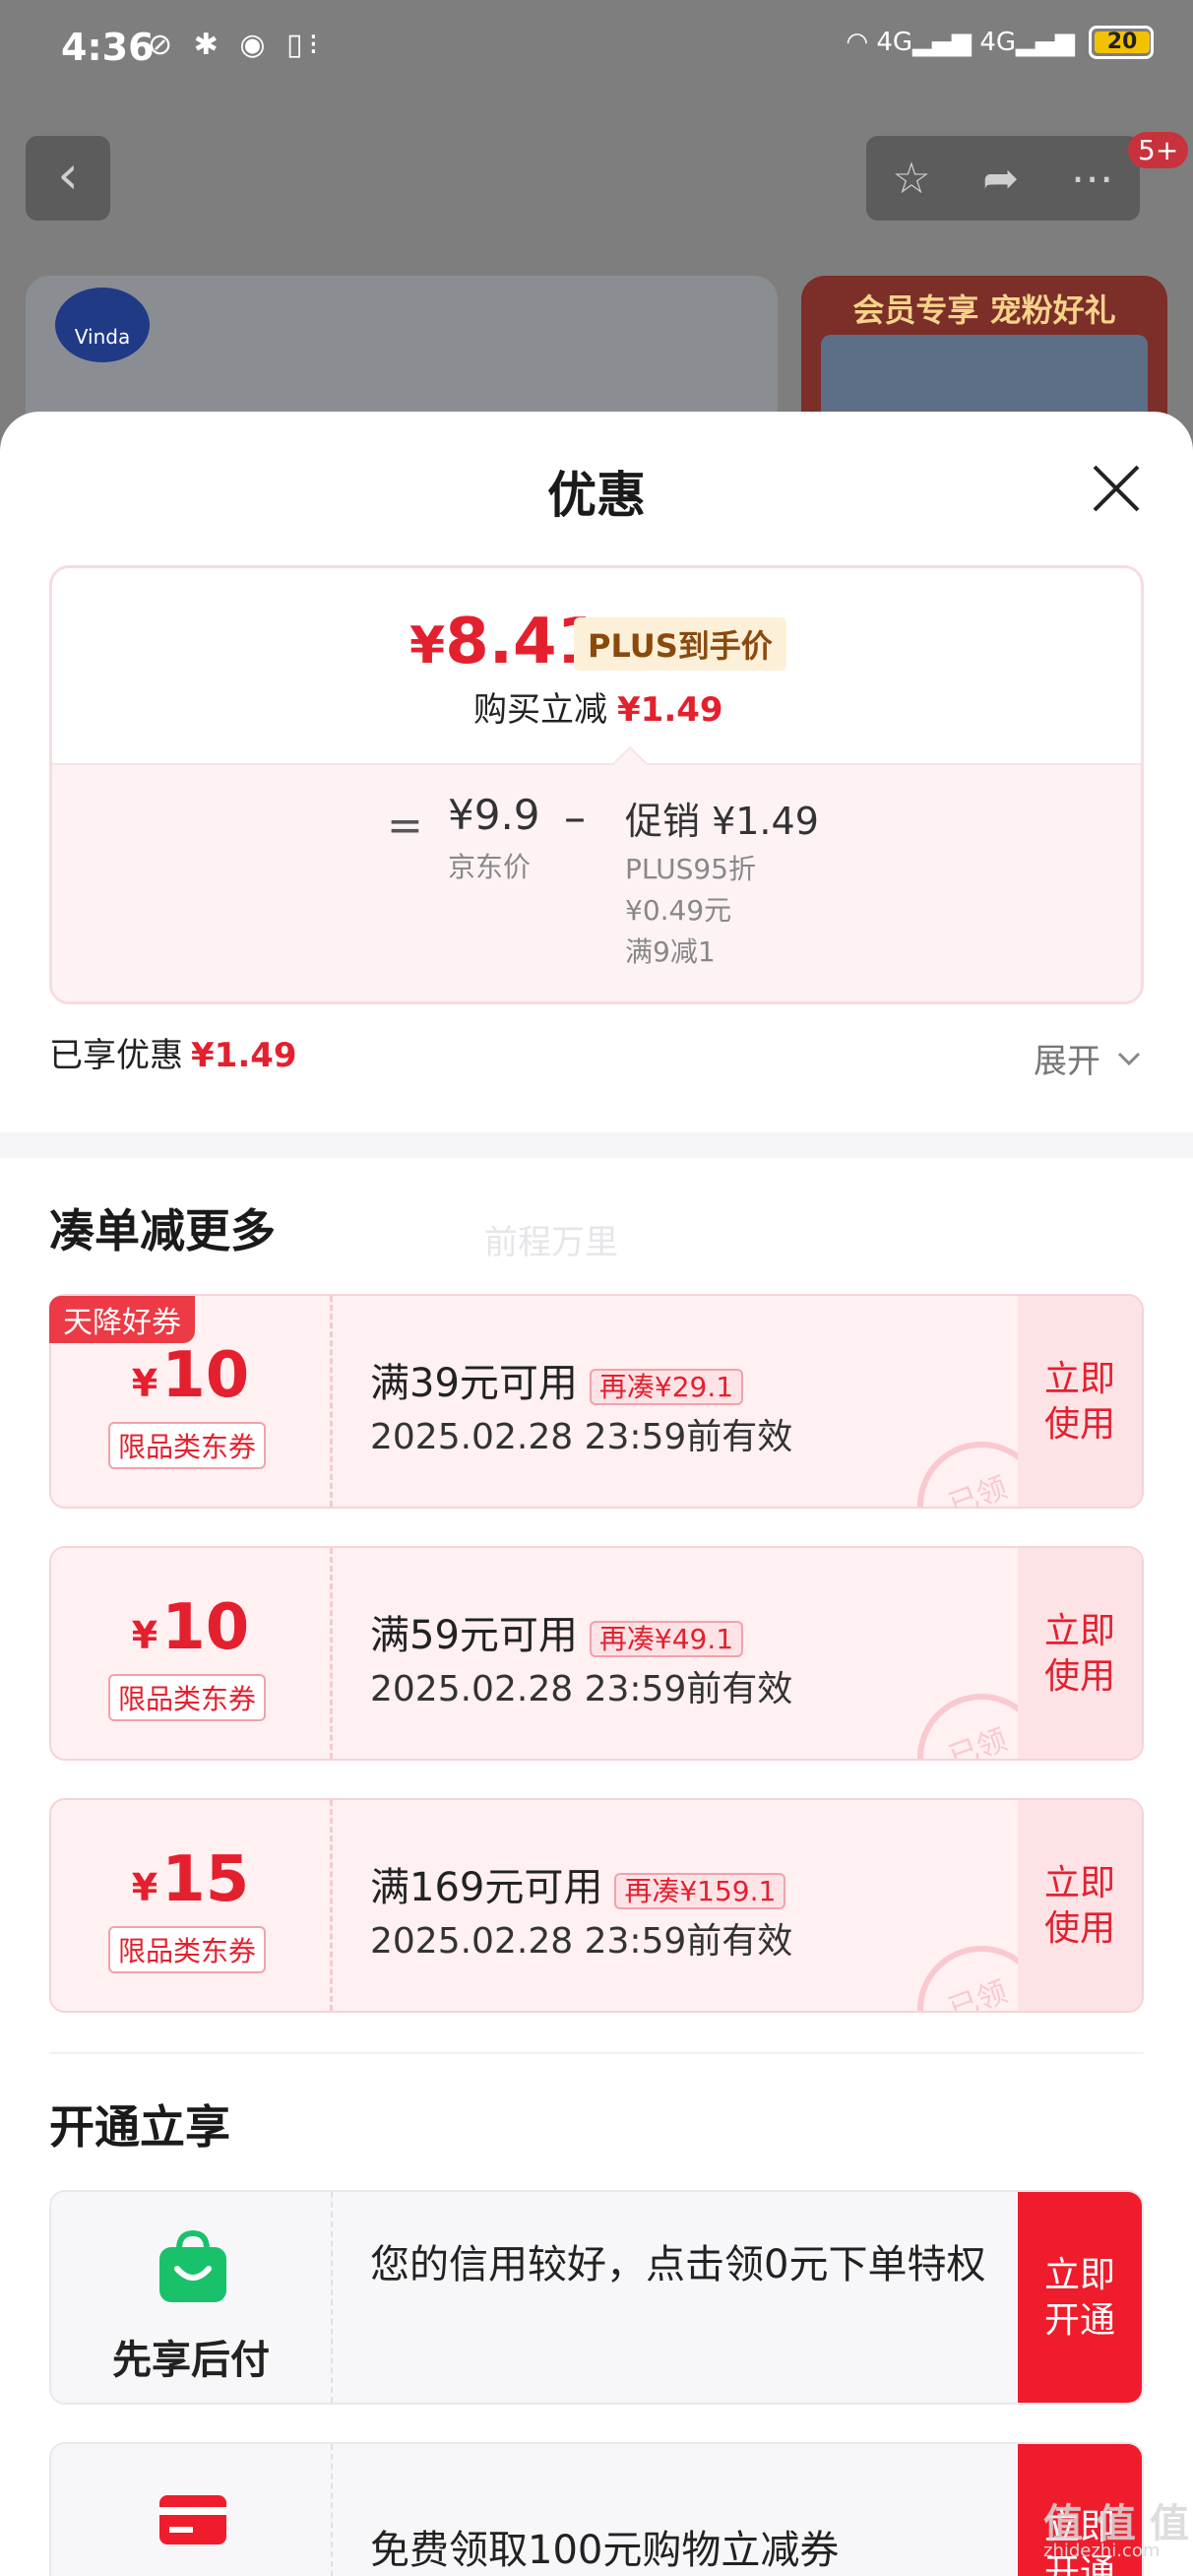 Image resolution: width=1193 pixels, height=2576 pixels. Describe the element at coordinates (911, 179) in the screenshot. I see `favorite-icon: ☆` at that location.